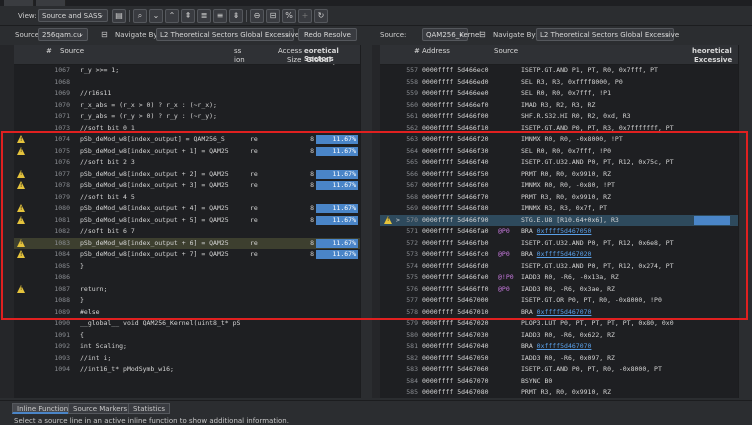  What do you see at coordinates (559, 382) in the screenshot?
I see `table-row: 584 0000ffff 5d467070 BSYNC B0` at bounding box center [559, 382].